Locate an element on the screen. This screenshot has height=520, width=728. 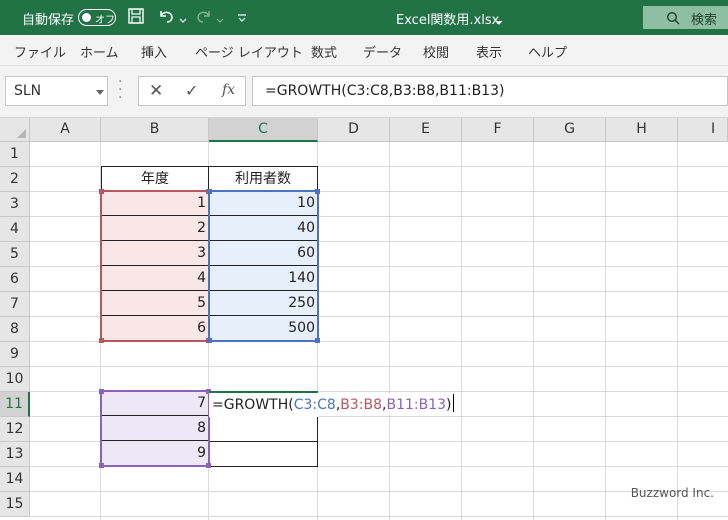
cell-c12 is located at coordinates (263, 429).